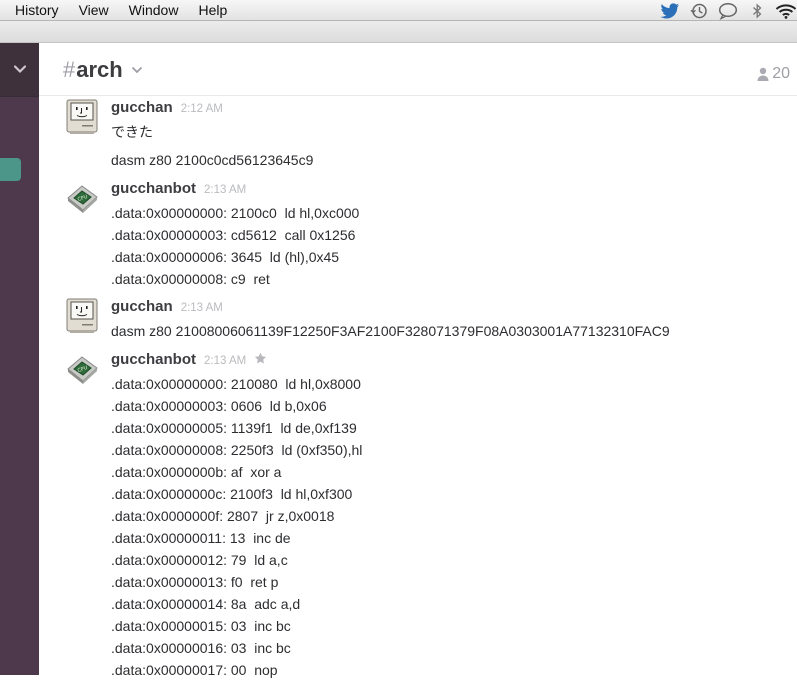 The width and height of the screenshot is (797, 681). Describe the element at coordinates (194, 670) in the screenshot. I see `message-text: .data:0x00000017: 00 nop` at that location.